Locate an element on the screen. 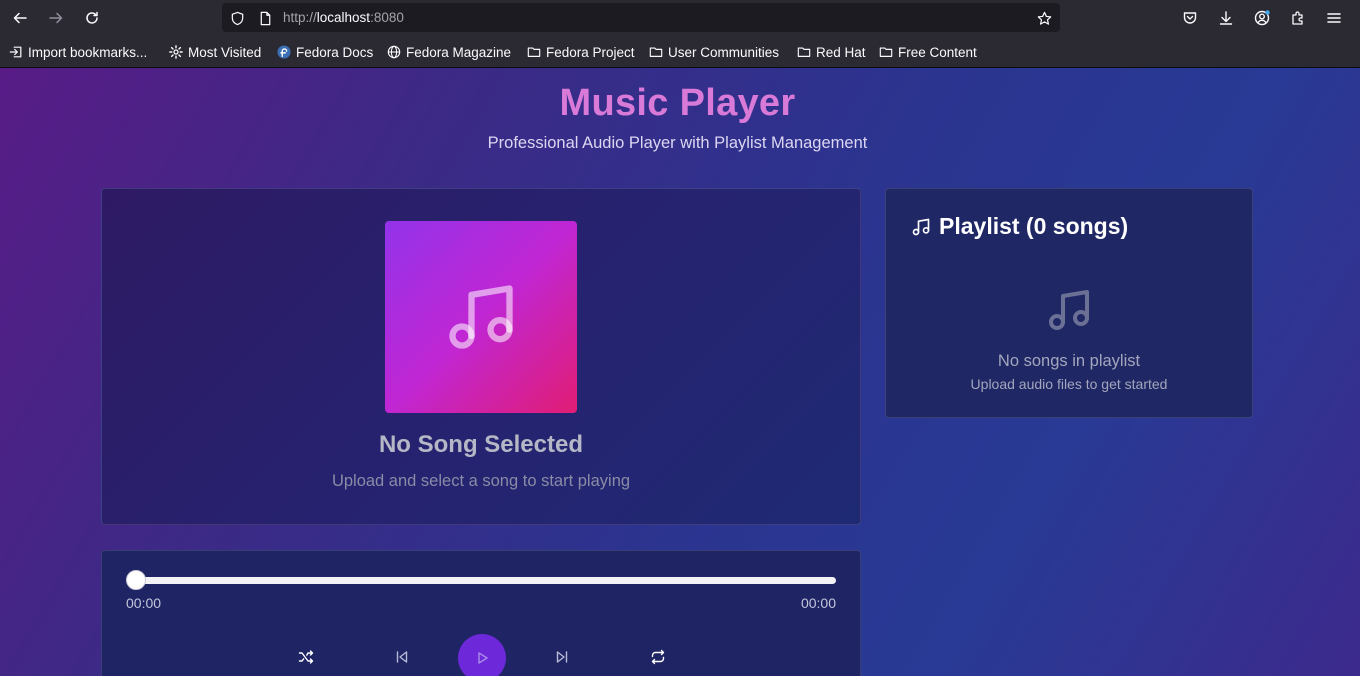  reload-button is located at coordinates (92, 18).